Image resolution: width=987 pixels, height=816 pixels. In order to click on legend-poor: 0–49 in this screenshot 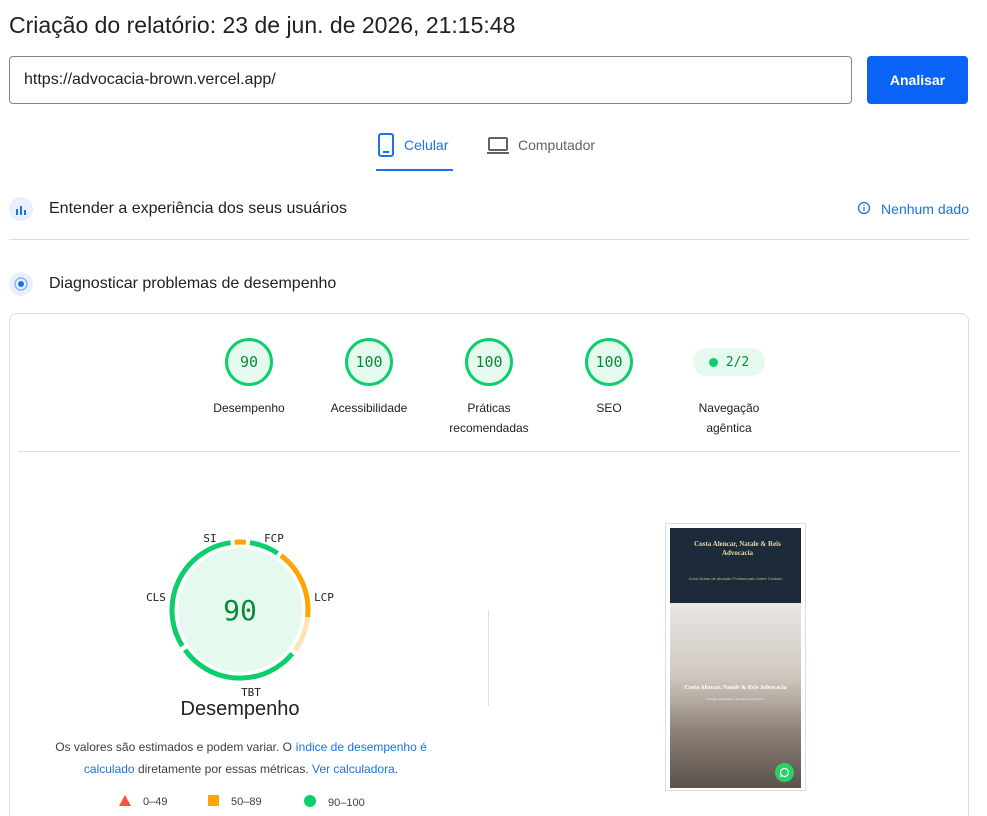, I will do `click(143, 802)`.